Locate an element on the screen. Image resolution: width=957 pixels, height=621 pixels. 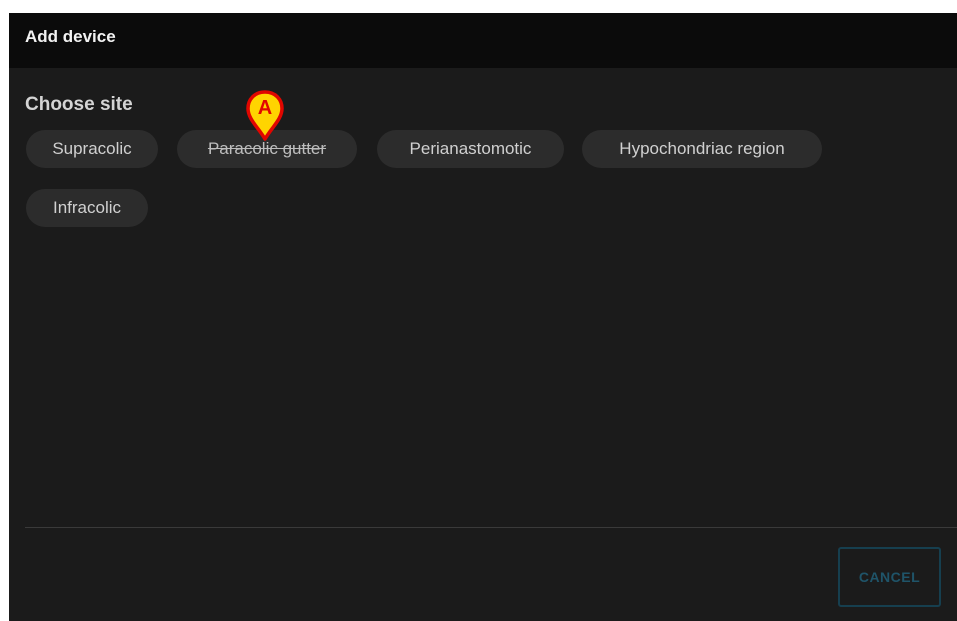
site-chip-perianastomotic: Perianastomotic is located at coordinates (470, 149).